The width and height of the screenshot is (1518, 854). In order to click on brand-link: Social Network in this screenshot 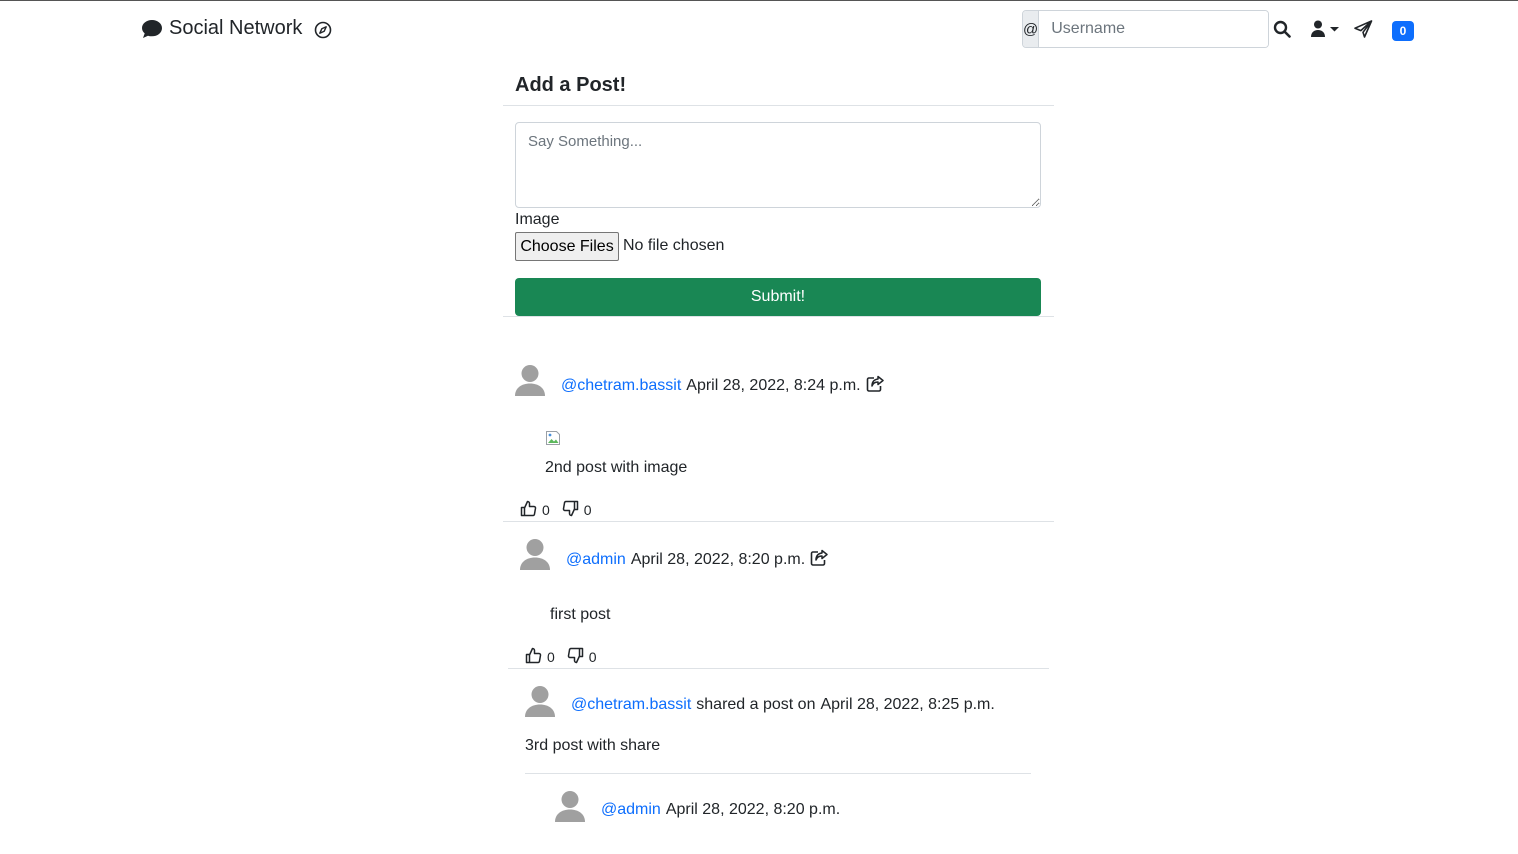, I will do `click(221, 28)`.